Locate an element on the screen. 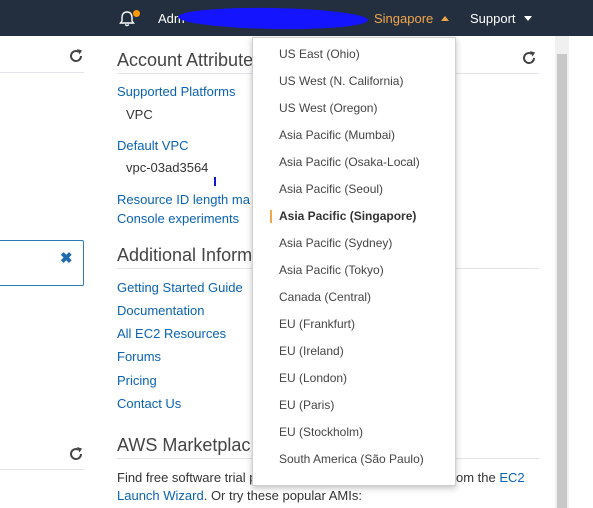 Image resolution: width=593 pixels, height=508 pixels. pricing-link: Pricing is located at coordinates (137, 380).